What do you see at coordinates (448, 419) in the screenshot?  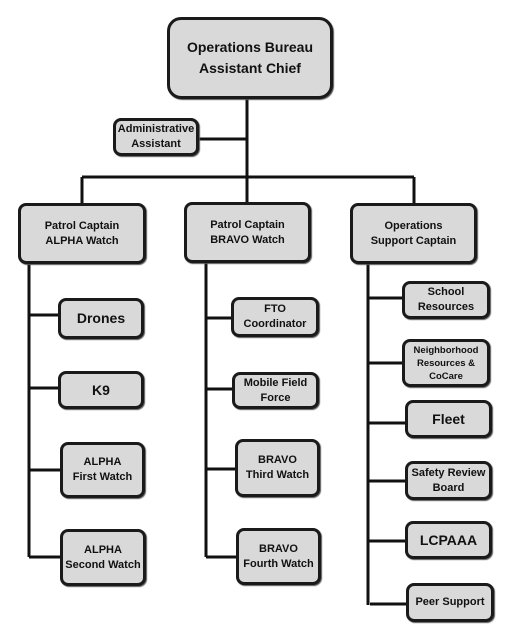 I see `fleet-box: Fleet` at bounding box center [448, 419].